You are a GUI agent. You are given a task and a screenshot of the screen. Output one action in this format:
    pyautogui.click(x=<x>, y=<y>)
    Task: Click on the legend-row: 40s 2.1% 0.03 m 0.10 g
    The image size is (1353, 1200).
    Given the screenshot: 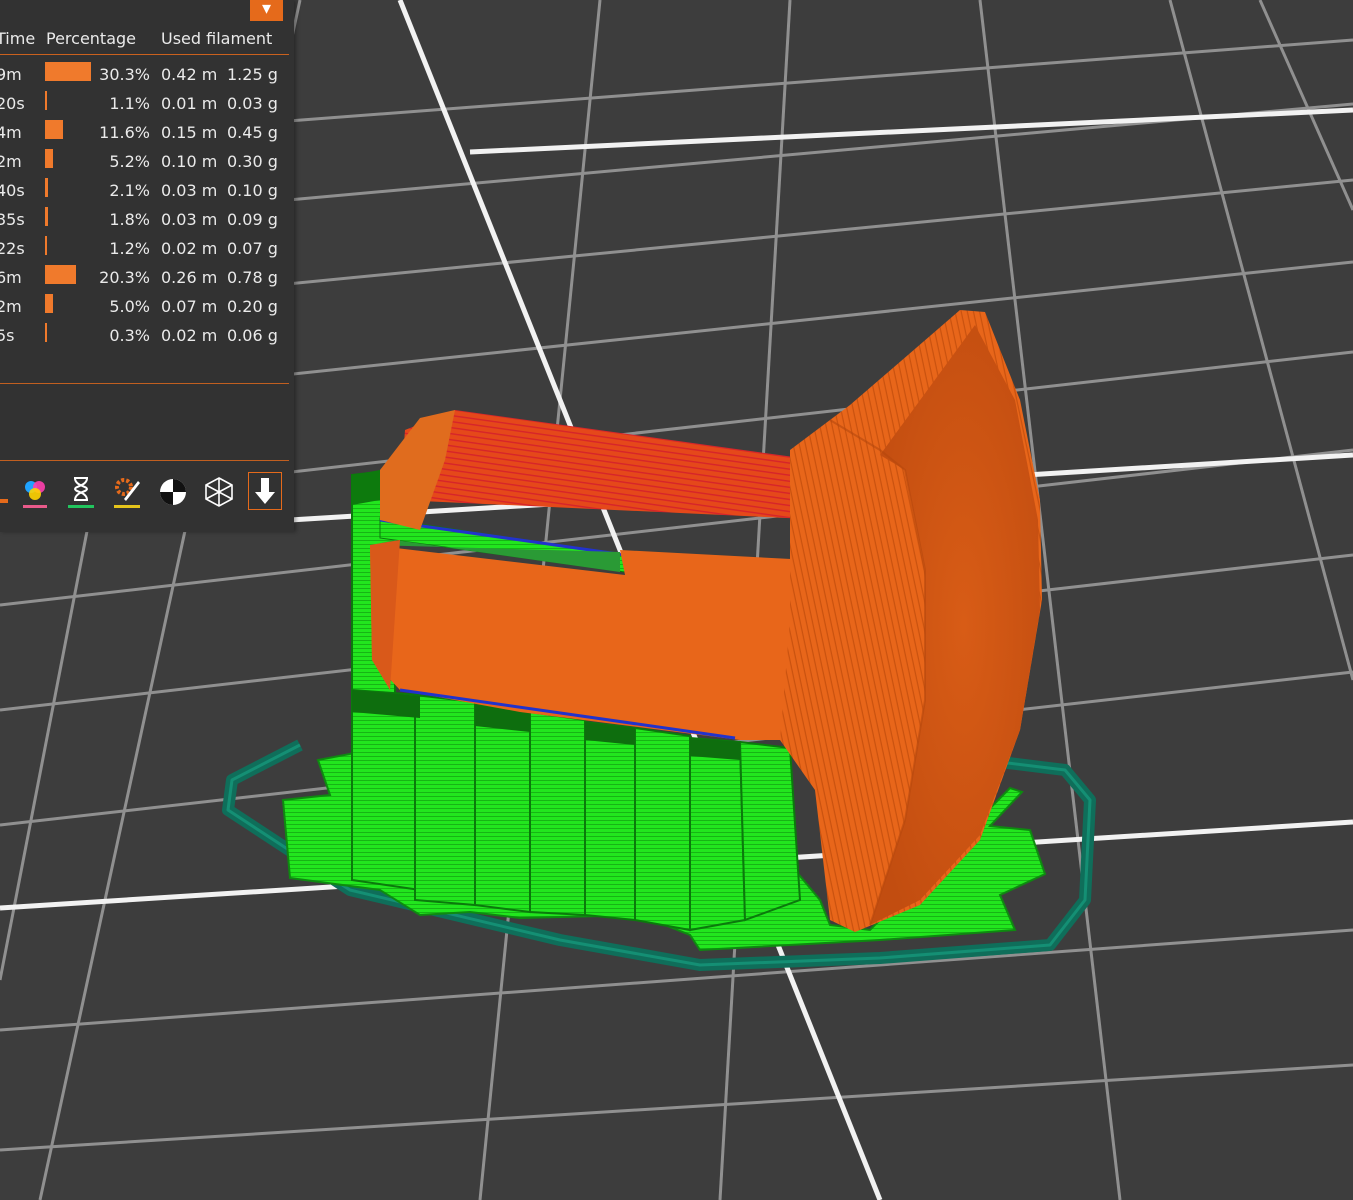 What is the action you would take?
    pyautogui.click(x=147, y=194)
    